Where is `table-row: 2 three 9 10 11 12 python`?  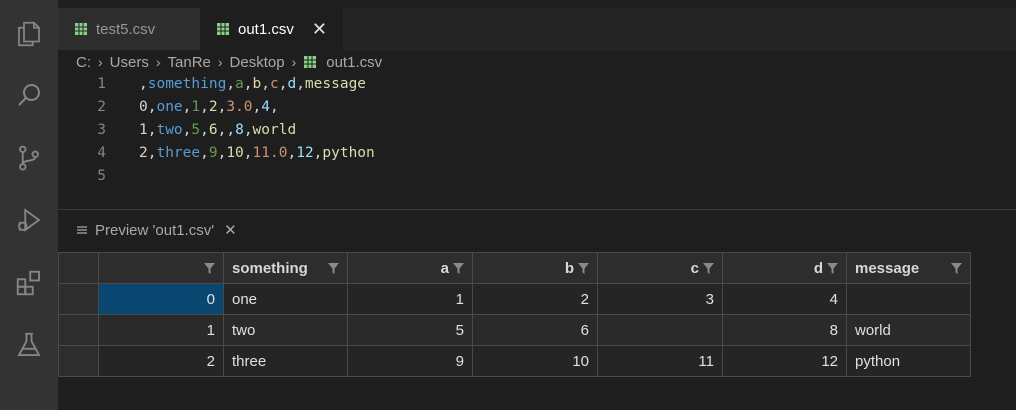 table-row: 2 three 9 10 11 12 python is located at coordinates (514, 361).